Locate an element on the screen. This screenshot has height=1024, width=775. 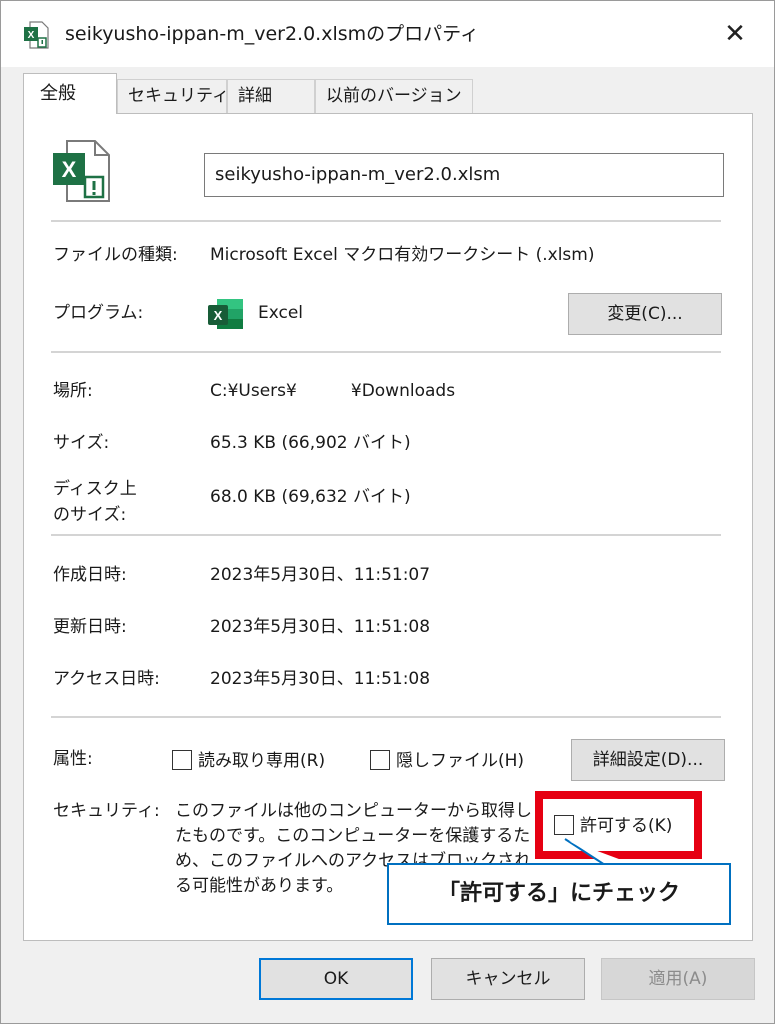
created-value: 2023年5月30日、11:51:07 is located at coordinates (320, 575).